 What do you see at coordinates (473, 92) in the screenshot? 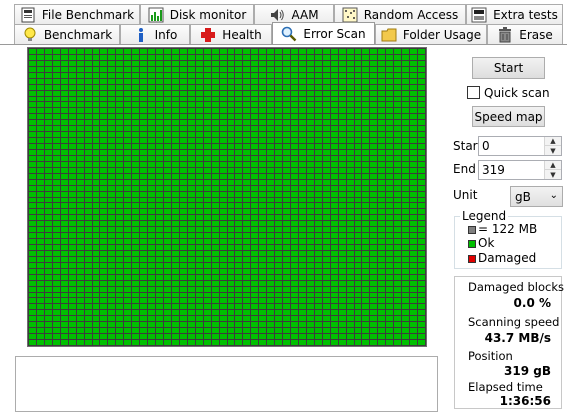
I see `quick-scan-checkbox` at bounding box center [473, 92].